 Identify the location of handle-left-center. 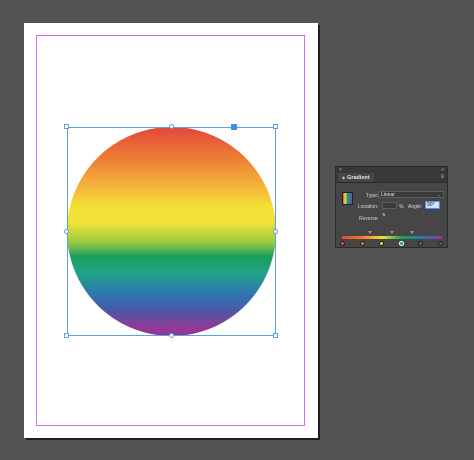
(66, 231).